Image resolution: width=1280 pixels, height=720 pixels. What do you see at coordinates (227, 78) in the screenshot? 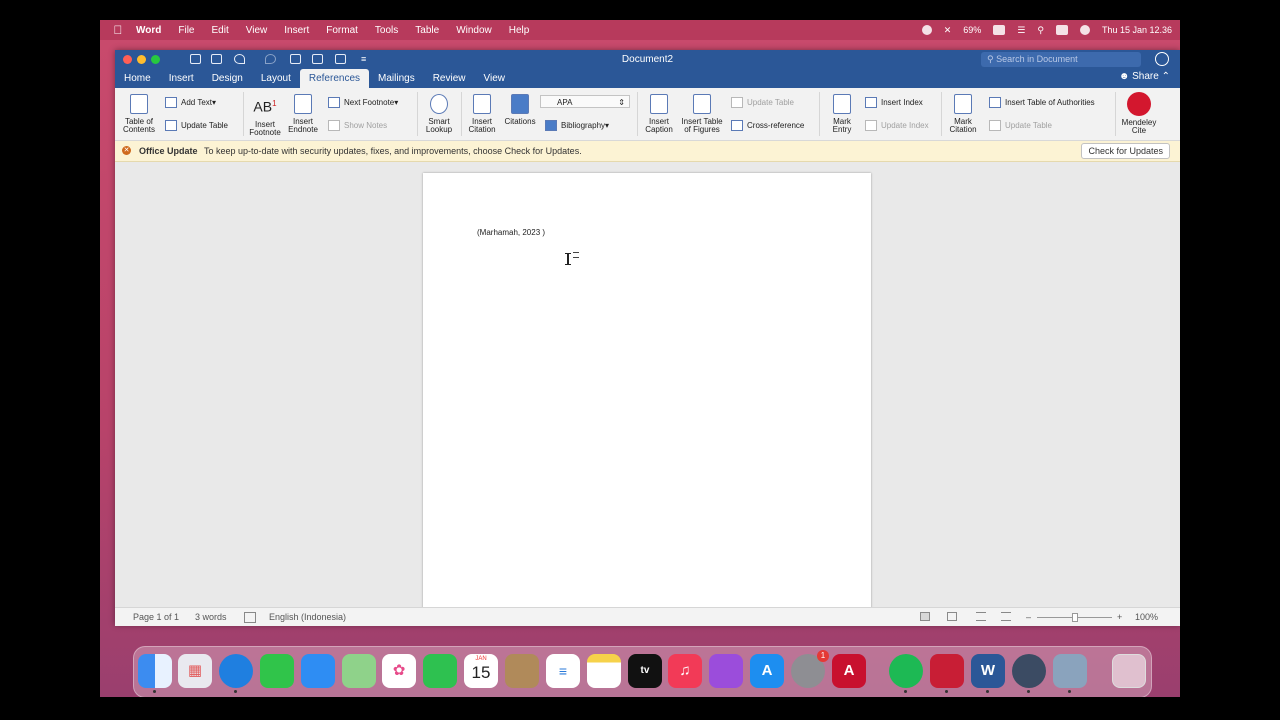
I see `tab-design: Design` at bounding box center [227, 78].